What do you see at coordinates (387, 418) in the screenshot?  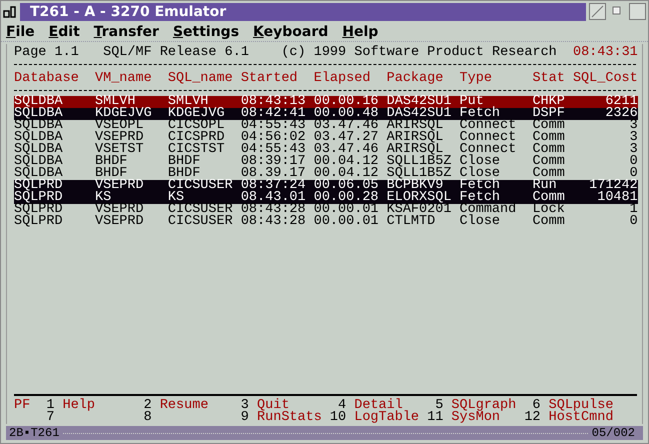 I see `pf-key-action: LogTable` at bounding box center [387, 418].